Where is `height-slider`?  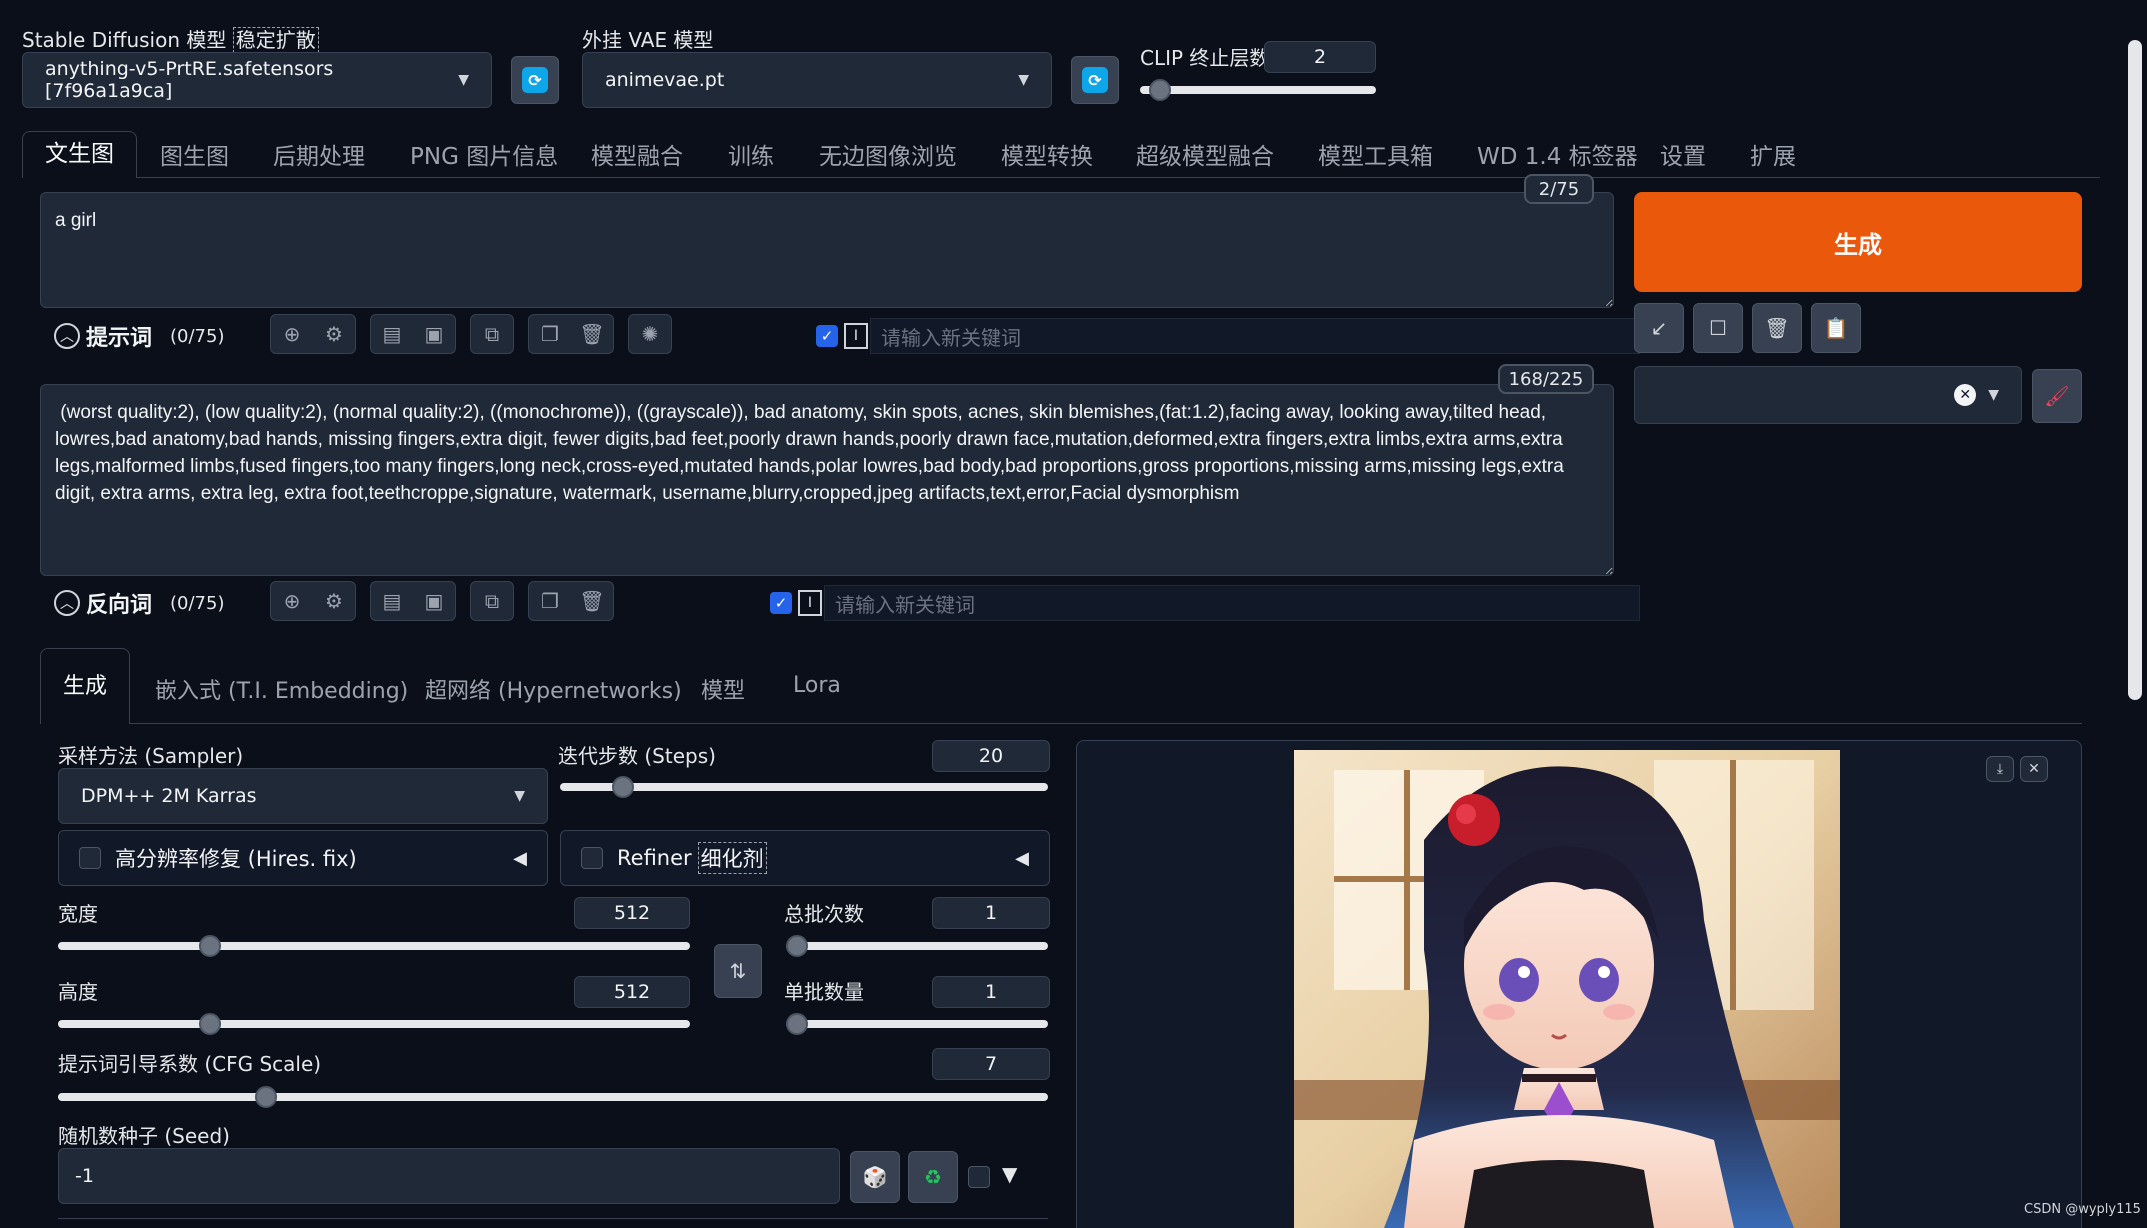
height-slider is located at coordinates (374, 1024).